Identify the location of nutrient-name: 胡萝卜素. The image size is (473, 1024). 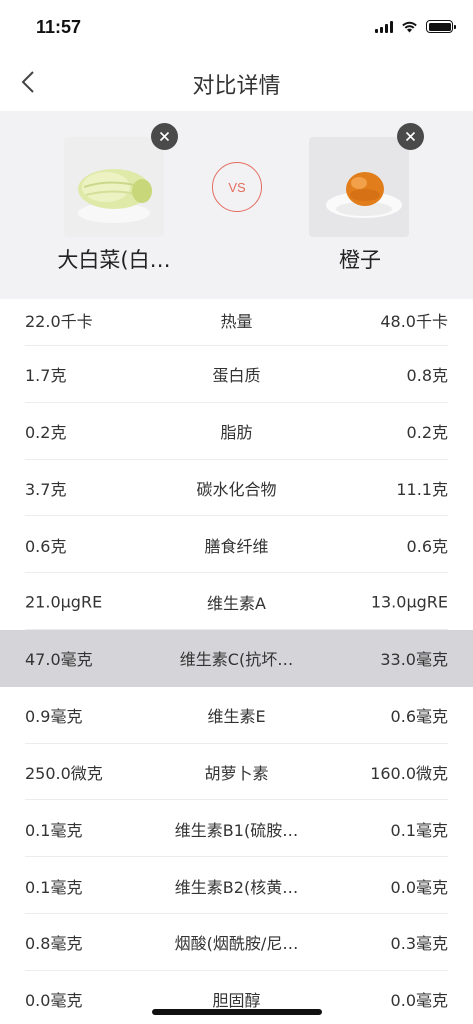
(236, 773).